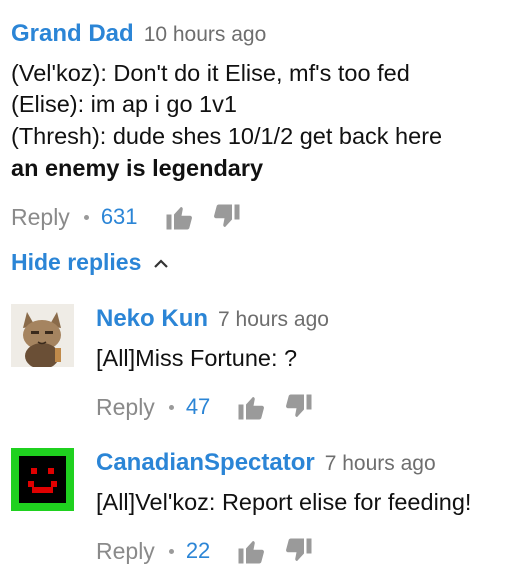  Describe the element at coordinates (198, 550) in the screenshot. I see `like-count: 22` at that location.